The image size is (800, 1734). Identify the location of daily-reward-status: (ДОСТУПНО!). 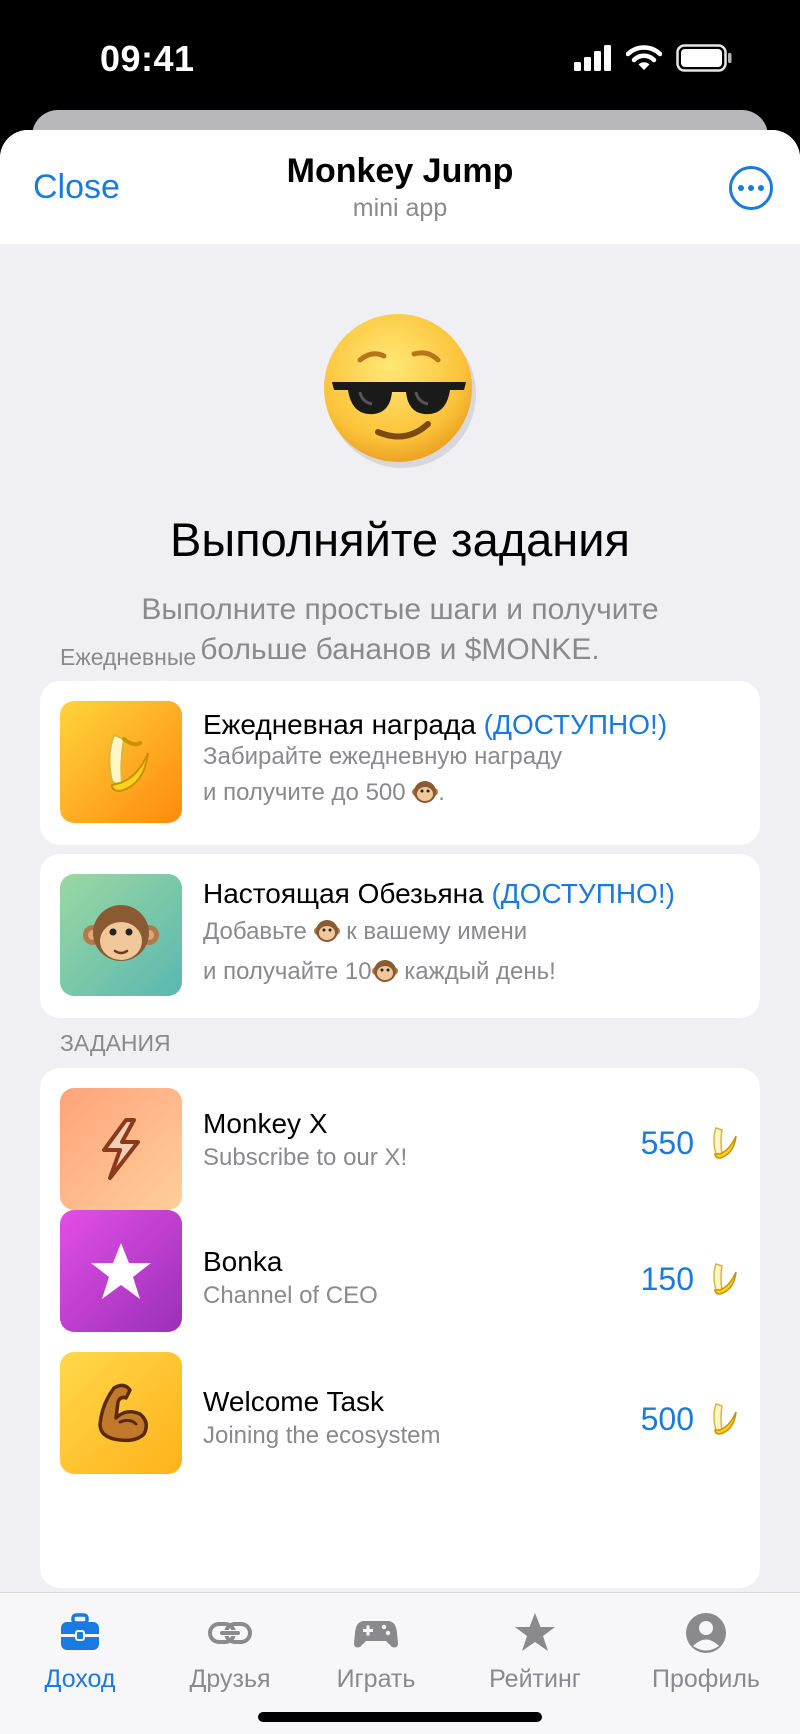
(575, 724).